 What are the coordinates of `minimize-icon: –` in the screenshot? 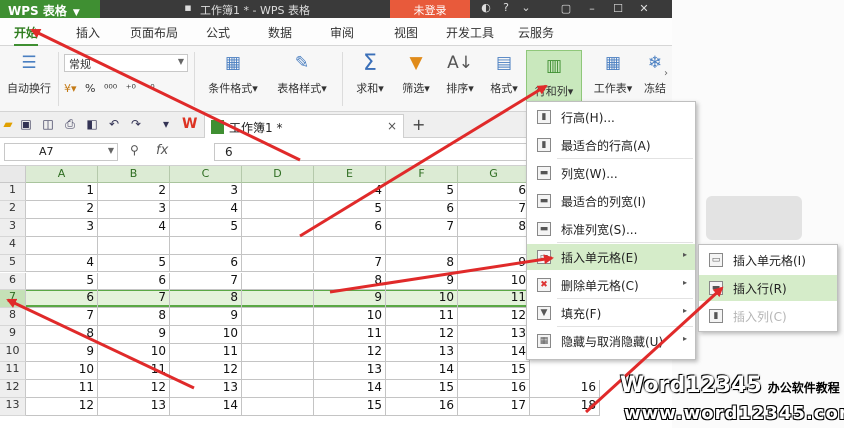 It's located at (592, 9).